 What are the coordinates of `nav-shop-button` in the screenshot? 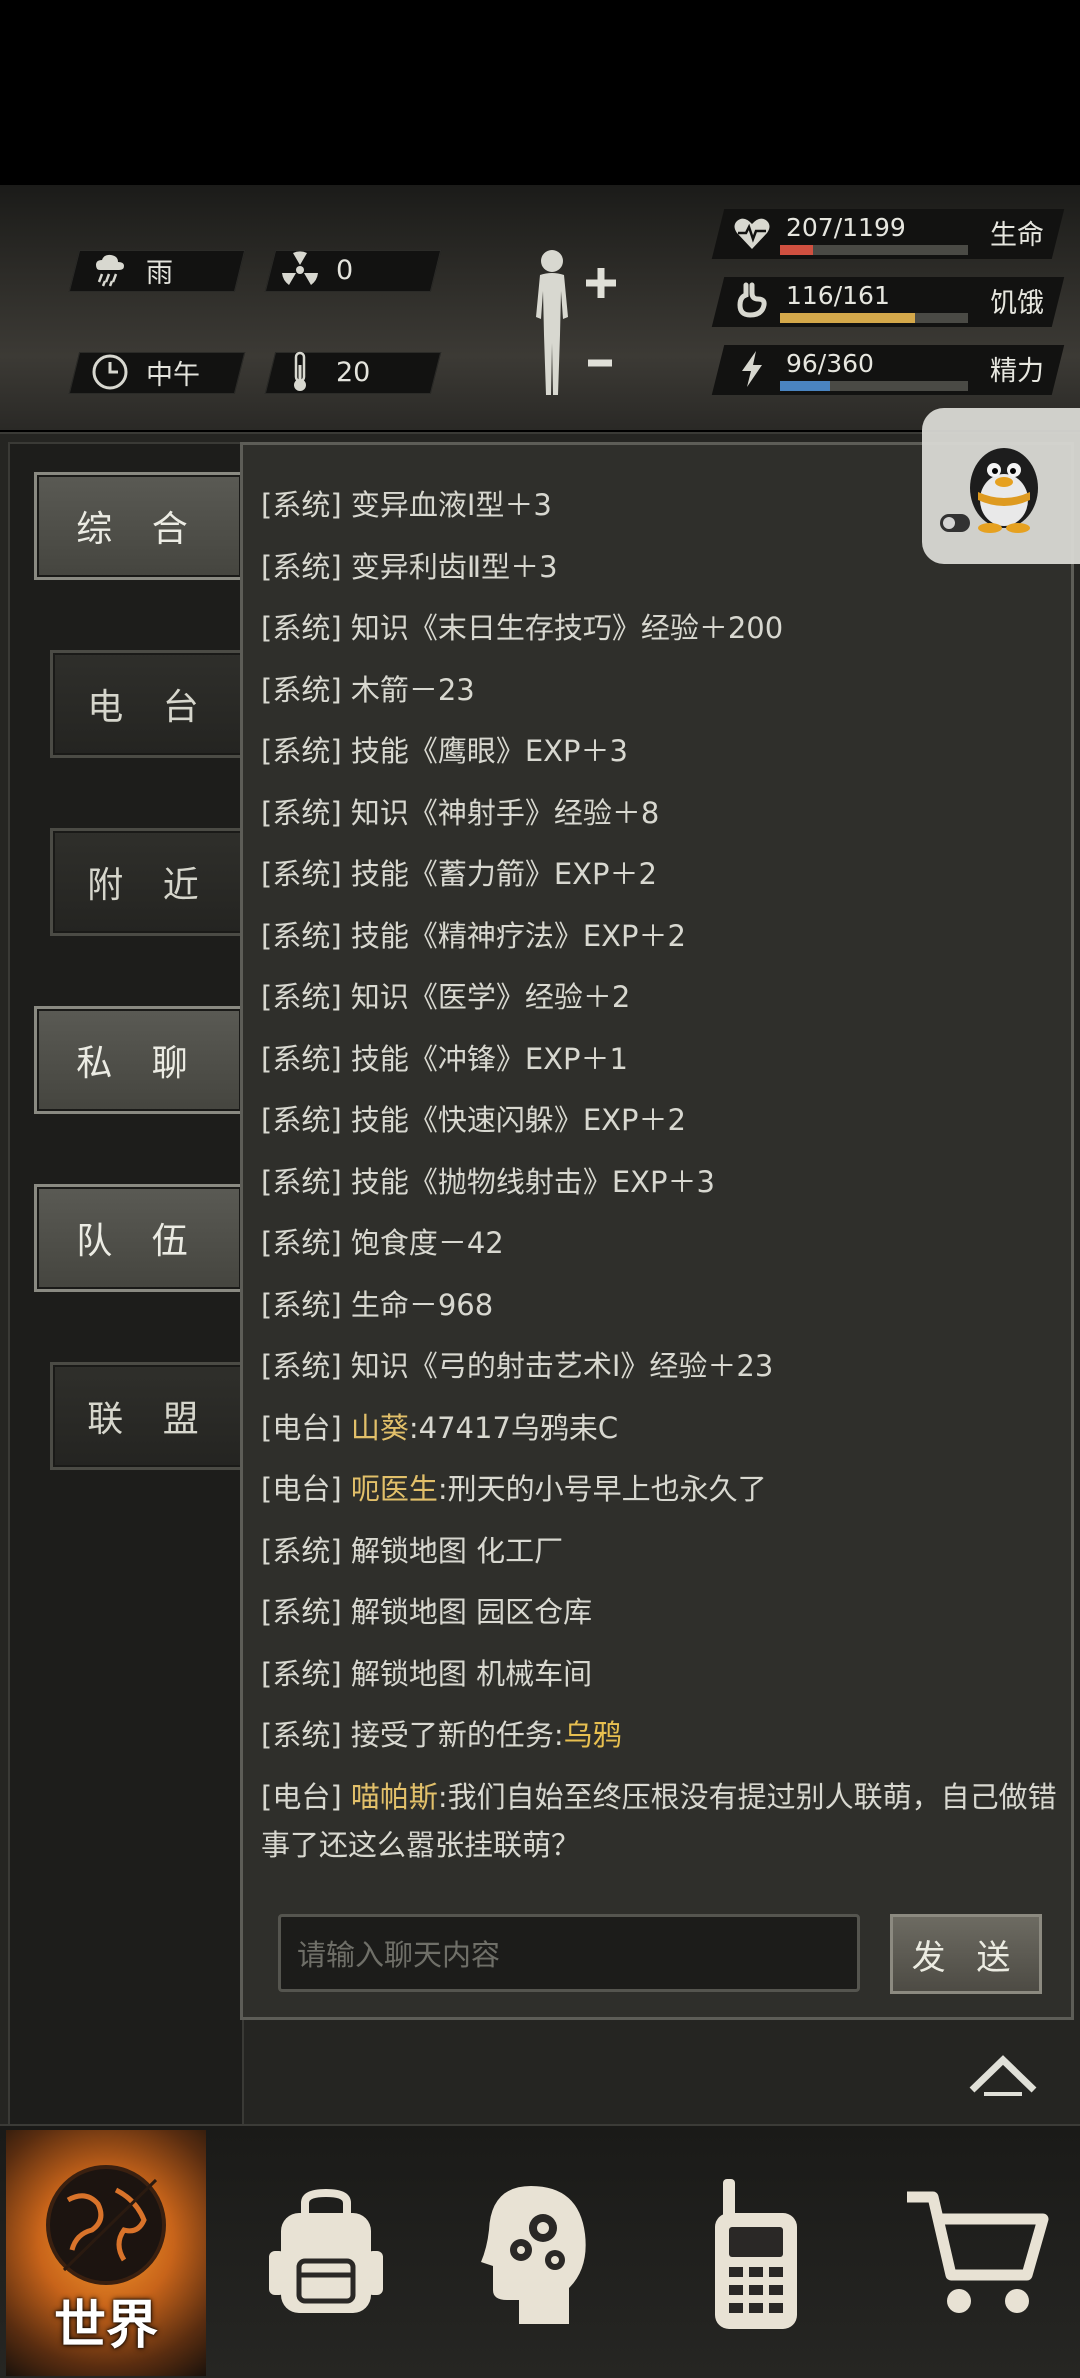 It's located at (976, 2253).